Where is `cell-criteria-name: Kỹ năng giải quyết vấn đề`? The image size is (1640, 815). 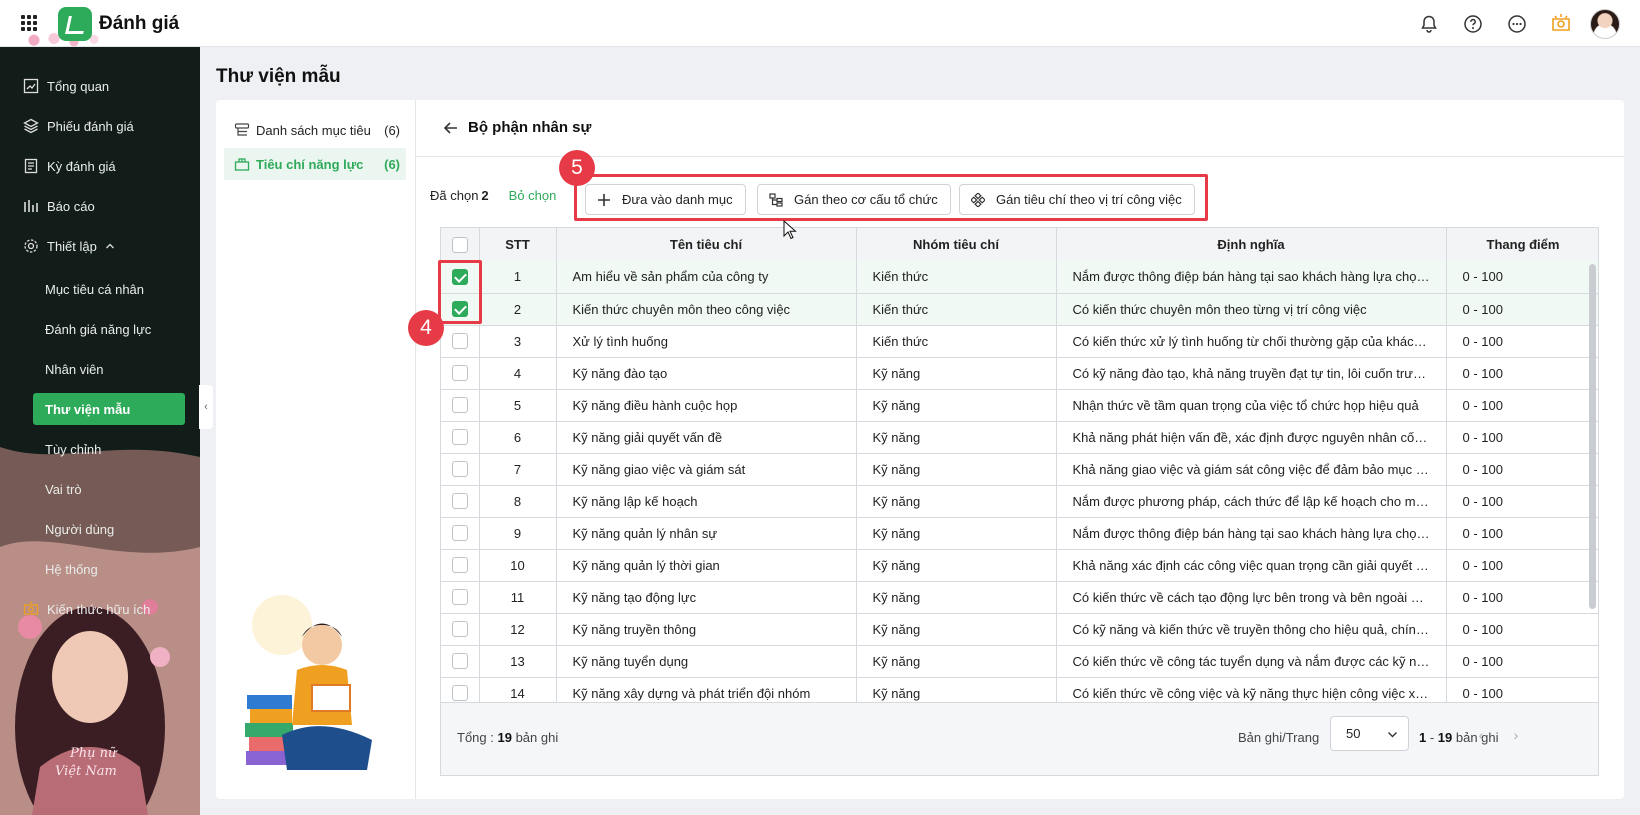 cell-criteria-name: Kỹ năng giải quyết vấn đề is located at coordinates (706, 437).